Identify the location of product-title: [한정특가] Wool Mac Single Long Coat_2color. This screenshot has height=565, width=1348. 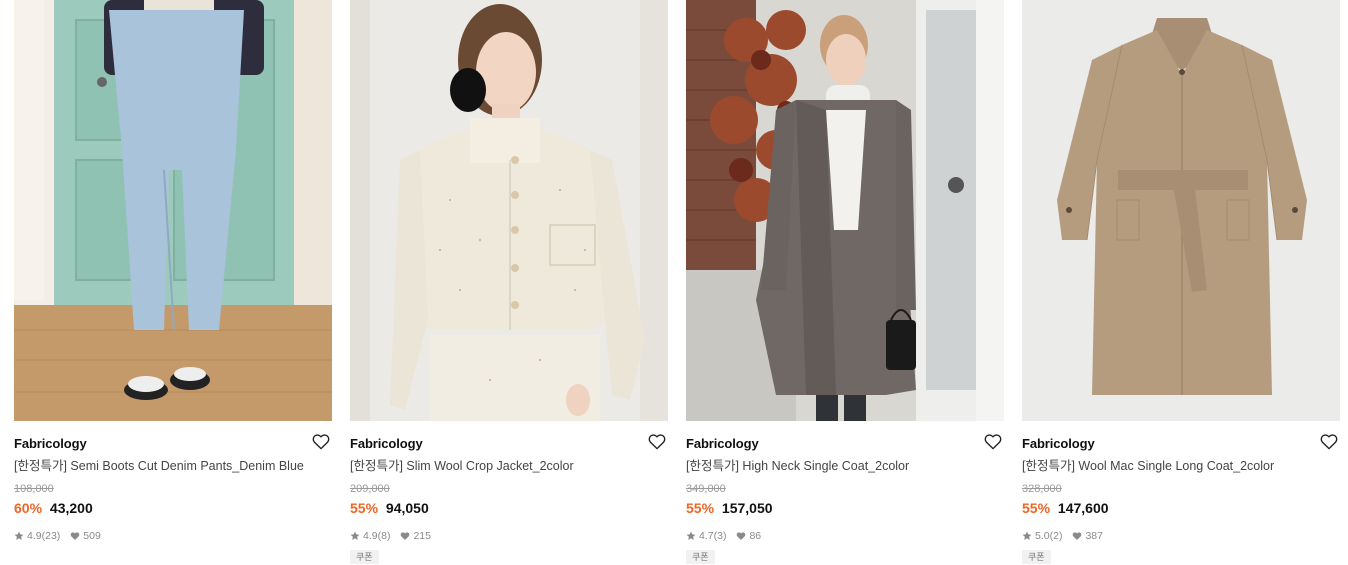
(1181, 466).